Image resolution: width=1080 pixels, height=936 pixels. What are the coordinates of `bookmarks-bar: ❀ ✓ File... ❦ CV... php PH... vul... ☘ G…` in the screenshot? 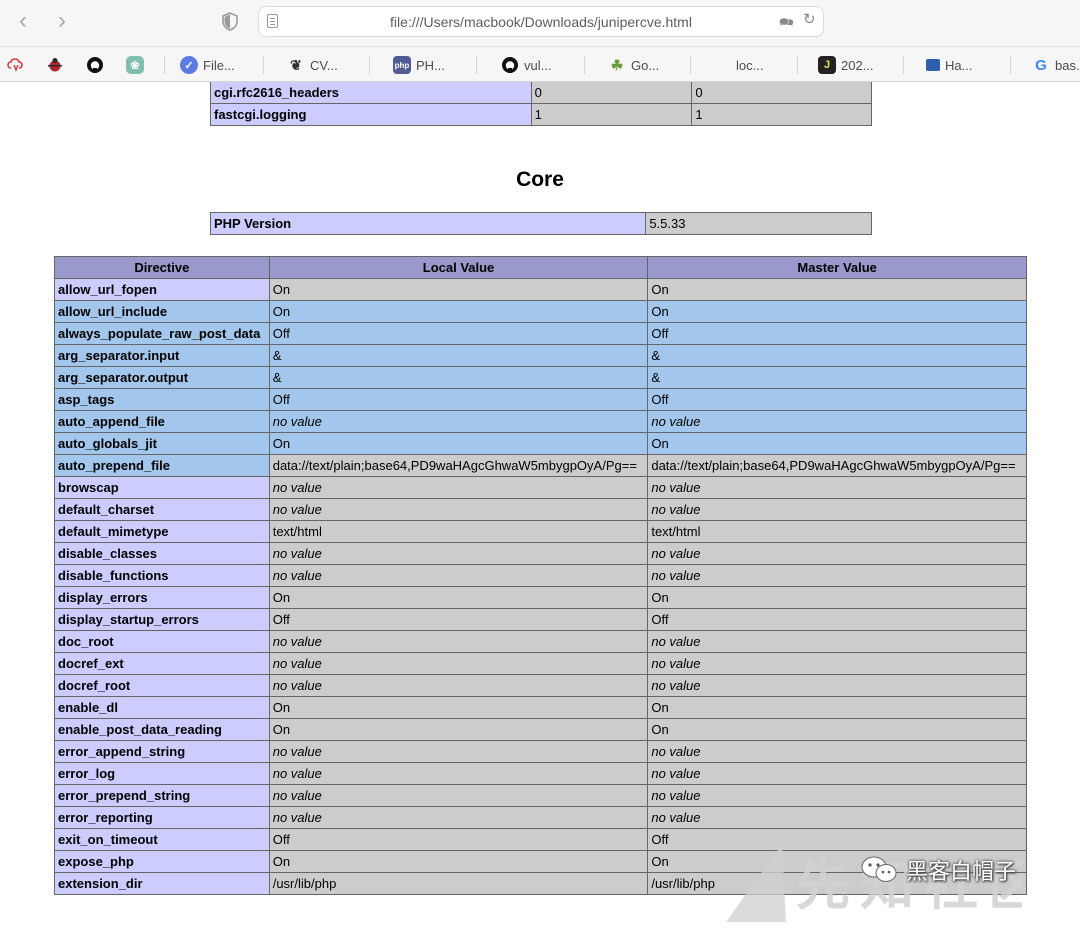 It's located at (540, 64).